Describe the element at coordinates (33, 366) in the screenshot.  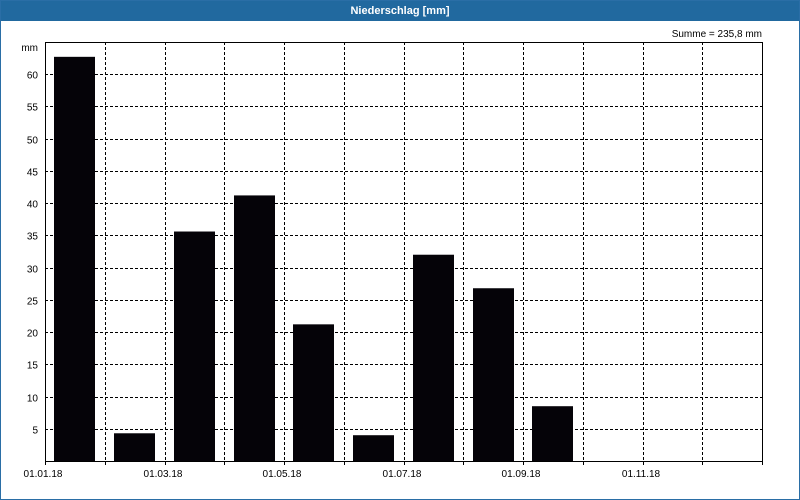
I see `y-tick-label: 15` at that location.